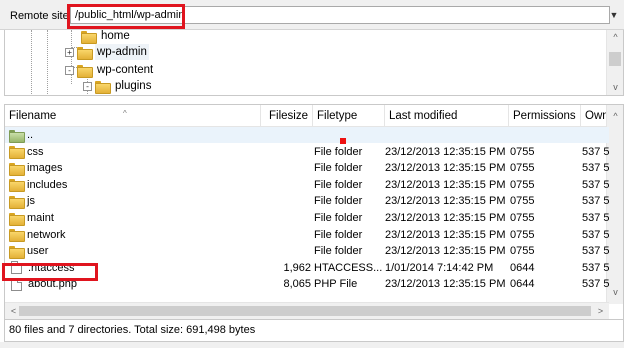  Describe the element at coordinates (445, 135) in the screenshot. I see `file-modified` at that location.